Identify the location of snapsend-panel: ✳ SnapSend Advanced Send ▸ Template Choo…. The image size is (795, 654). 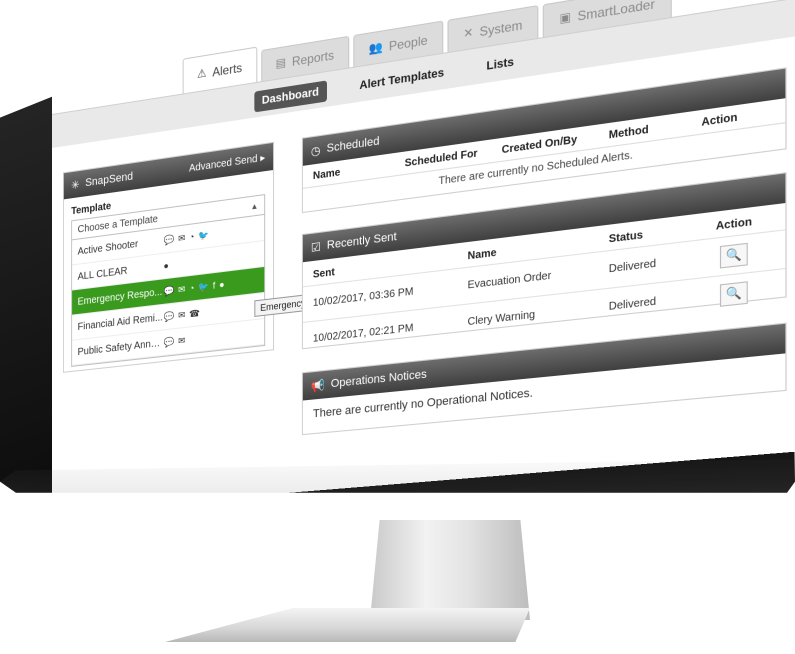
(168, 257).